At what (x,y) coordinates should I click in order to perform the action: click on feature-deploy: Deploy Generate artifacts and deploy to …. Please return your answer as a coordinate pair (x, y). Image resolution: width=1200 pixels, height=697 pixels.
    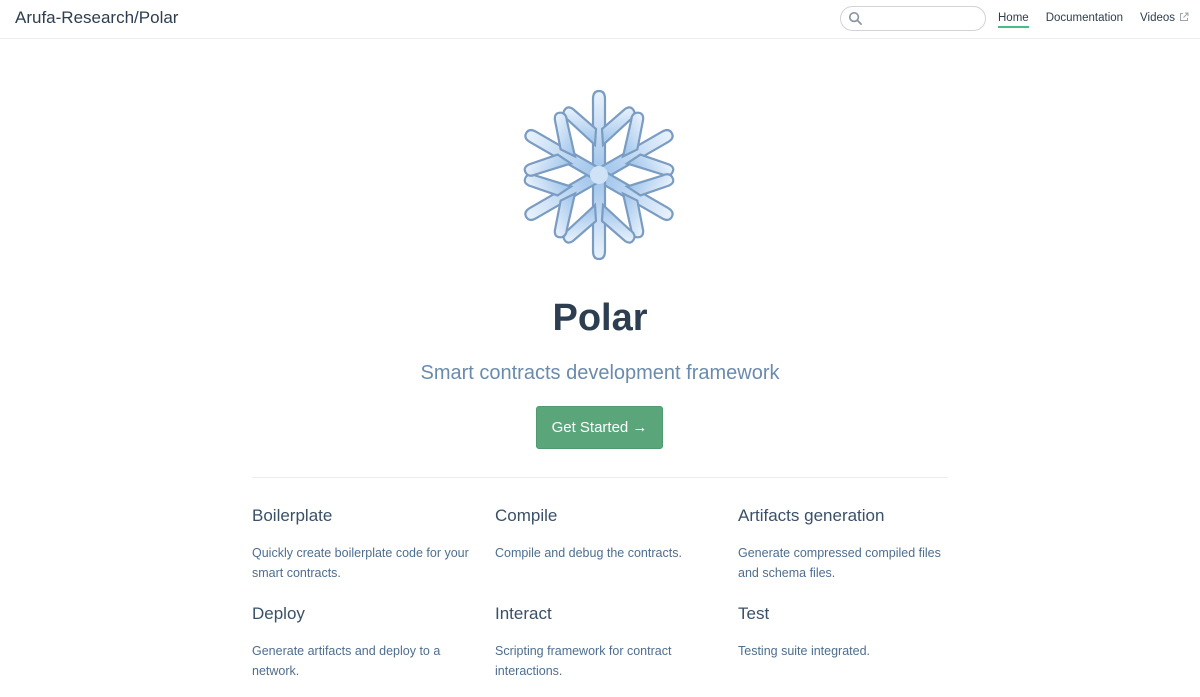
    Looking at the image, I should click on (364, 642).